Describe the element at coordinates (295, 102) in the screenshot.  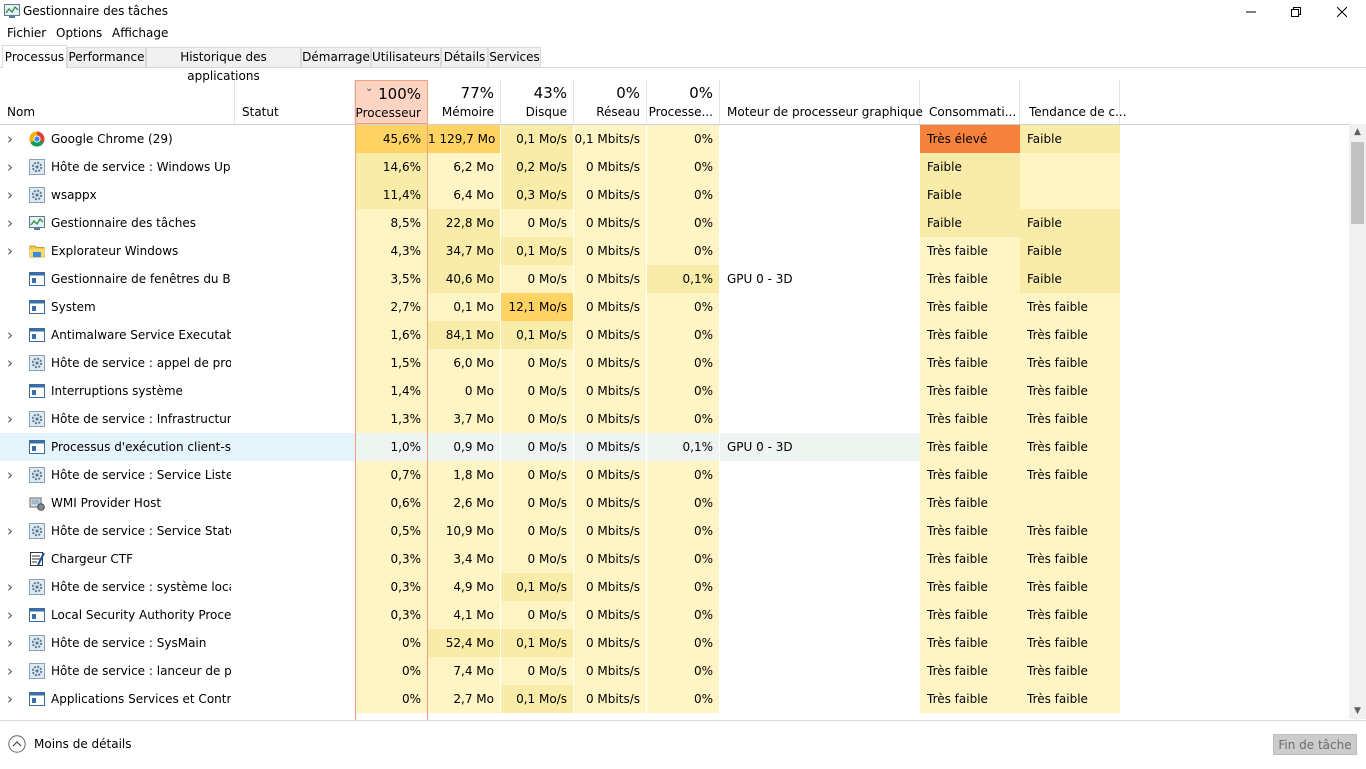
I see `column-header-status: Statut` at that location.